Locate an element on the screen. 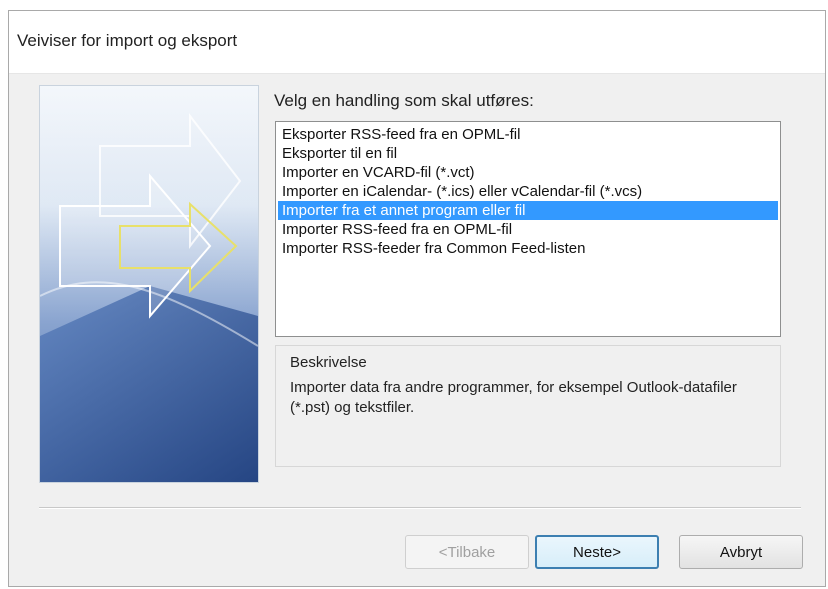  list-item: Importer en VCARD-fil (*.vct) is located at coordinates (528, 172).